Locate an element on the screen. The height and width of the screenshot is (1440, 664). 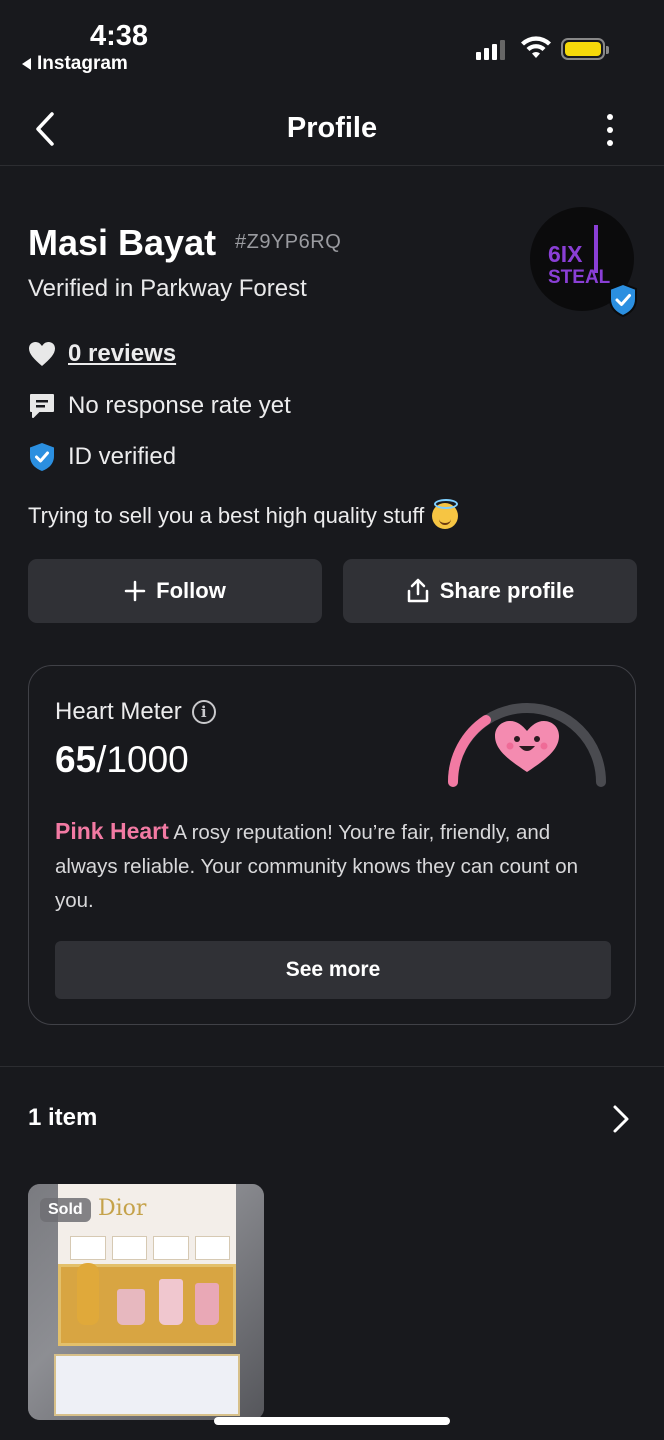
smiling-halo-emoji-icon is located at coordinates (445, 514).